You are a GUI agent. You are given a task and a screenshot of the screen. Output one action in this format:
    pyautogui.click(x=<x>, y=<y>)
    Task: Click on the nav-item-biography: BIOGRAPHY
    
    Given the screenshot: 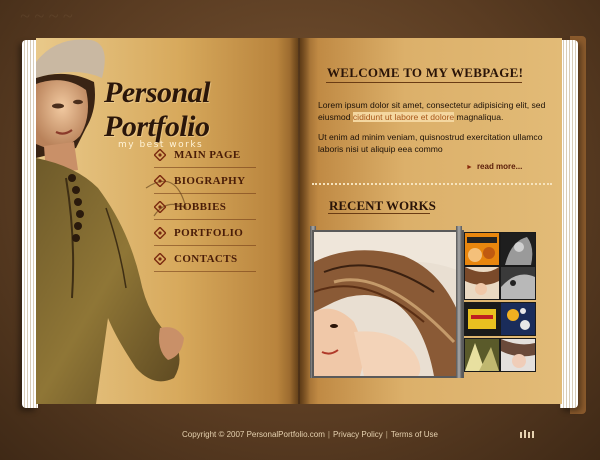 What is the action you would take?
    pyautogui.click(x=205, y=181)
    